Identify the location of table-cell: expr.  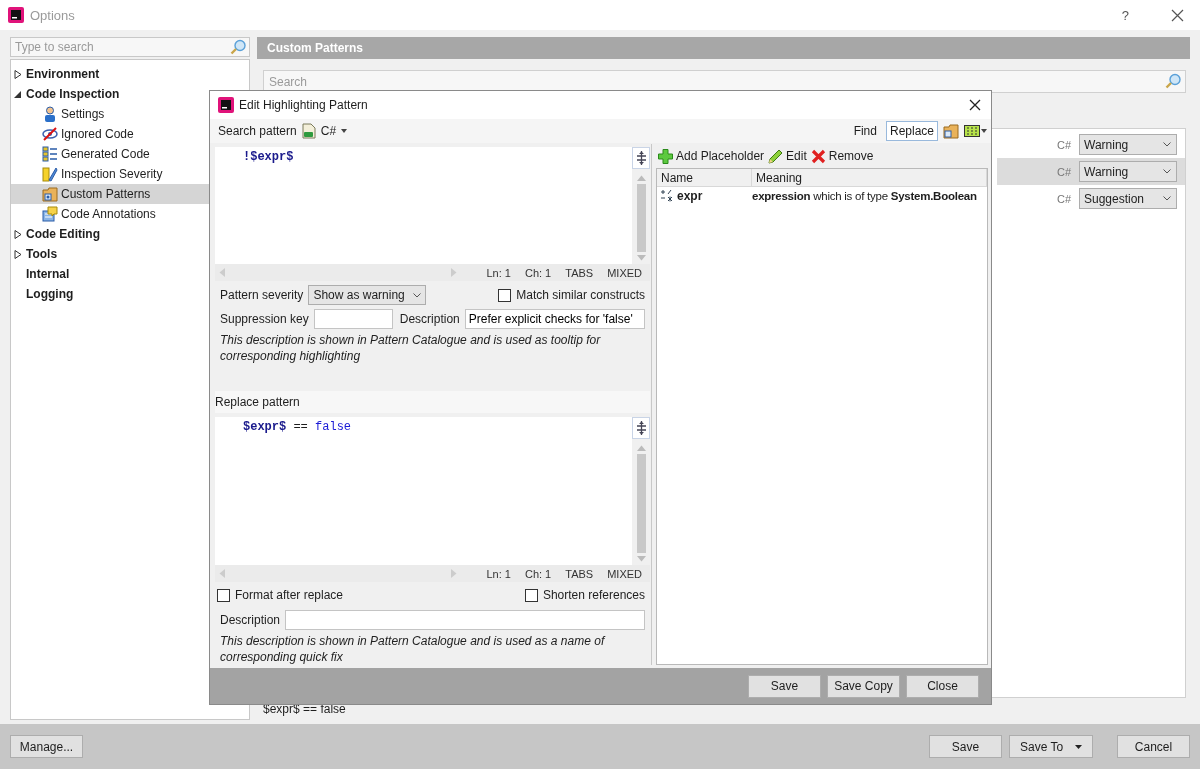
(690, 195).